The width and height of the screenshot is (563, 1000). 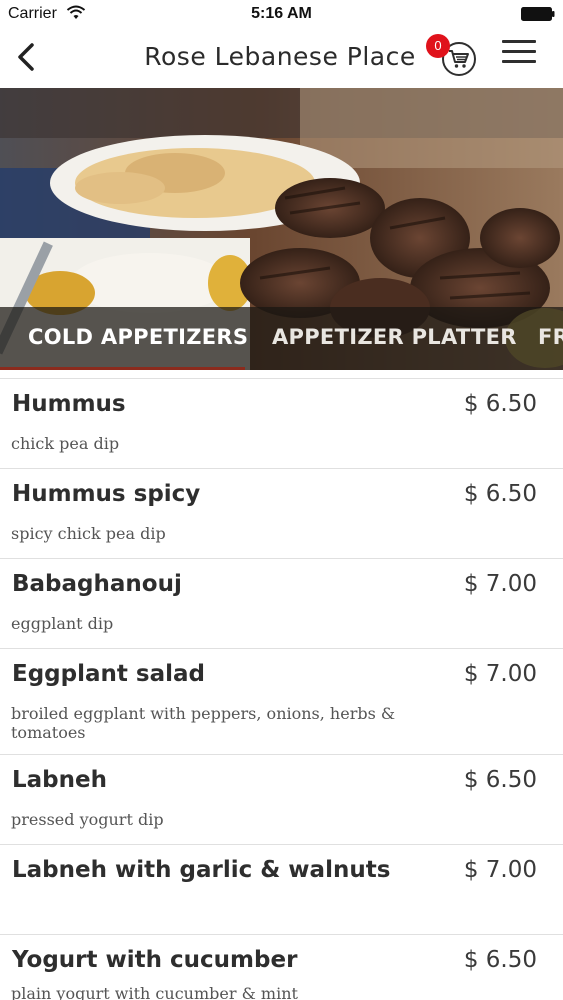 I want to click on item-description: spicy chick pea dip, so click(x=88, y=533).